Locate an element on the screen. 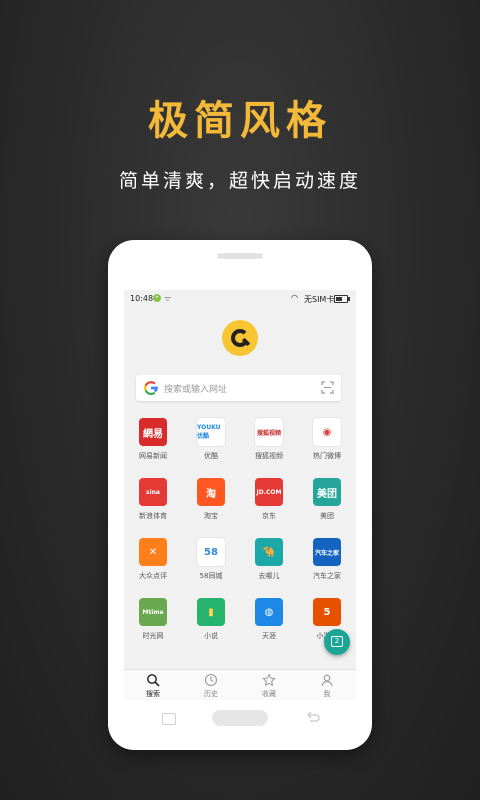  clock-icon is located at coordinates (211, 680).